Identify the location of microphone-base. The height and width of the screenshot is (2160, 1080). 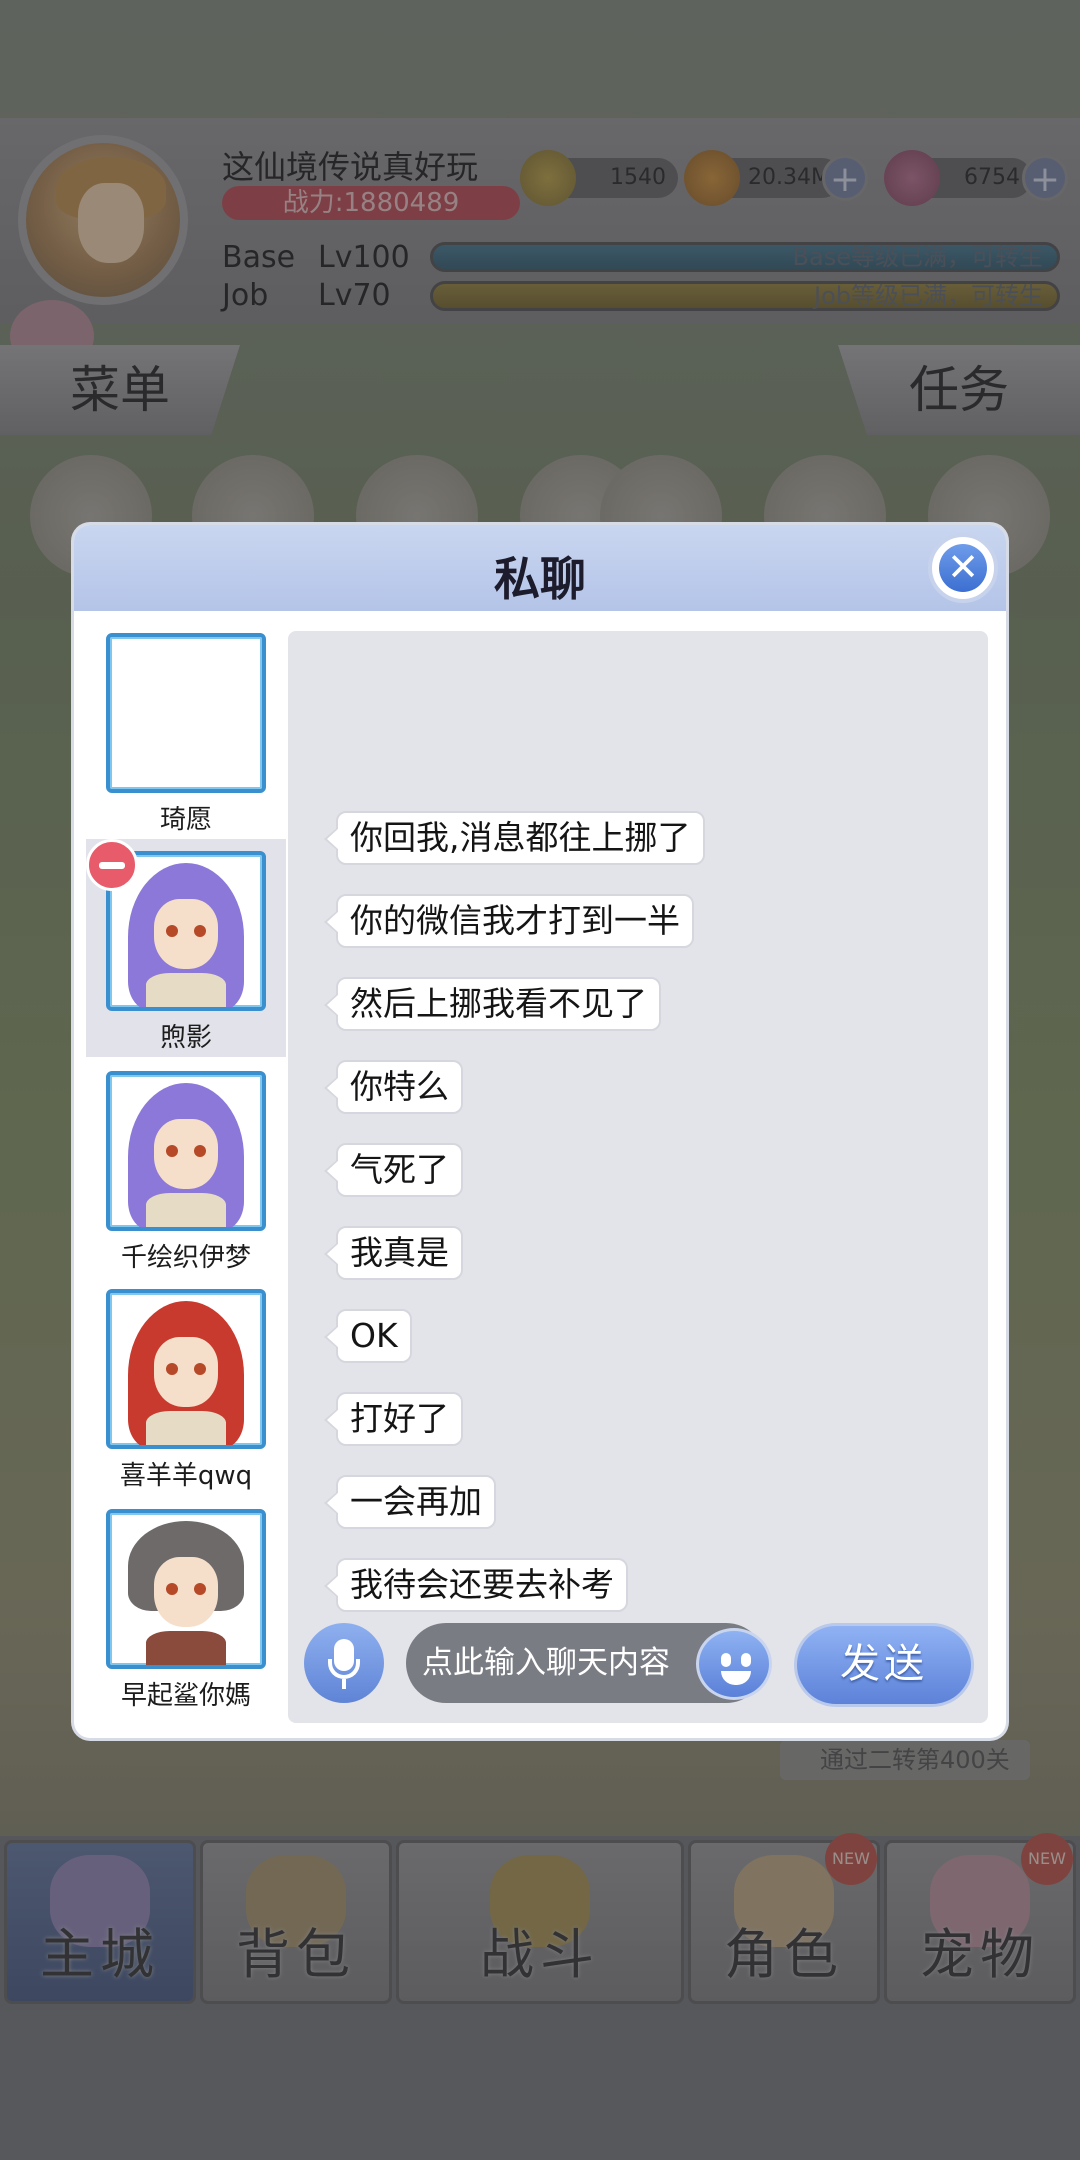
(344, 1684).